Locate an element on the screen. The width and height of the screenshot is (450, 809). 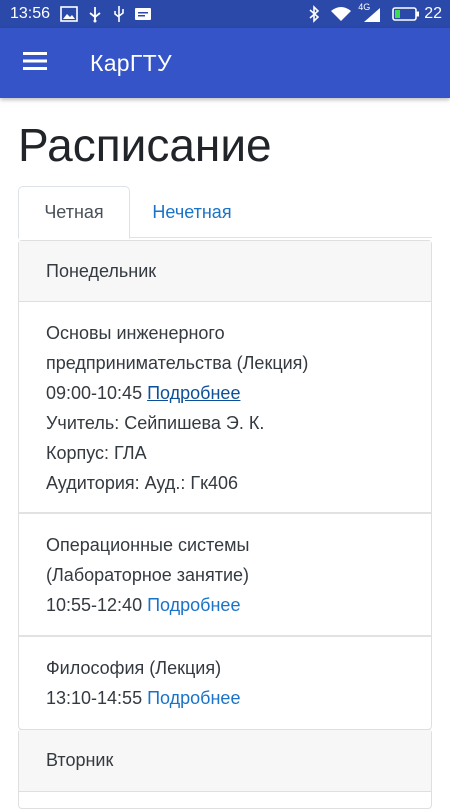
bluetooth-icon is located at coordinates (314, 14).